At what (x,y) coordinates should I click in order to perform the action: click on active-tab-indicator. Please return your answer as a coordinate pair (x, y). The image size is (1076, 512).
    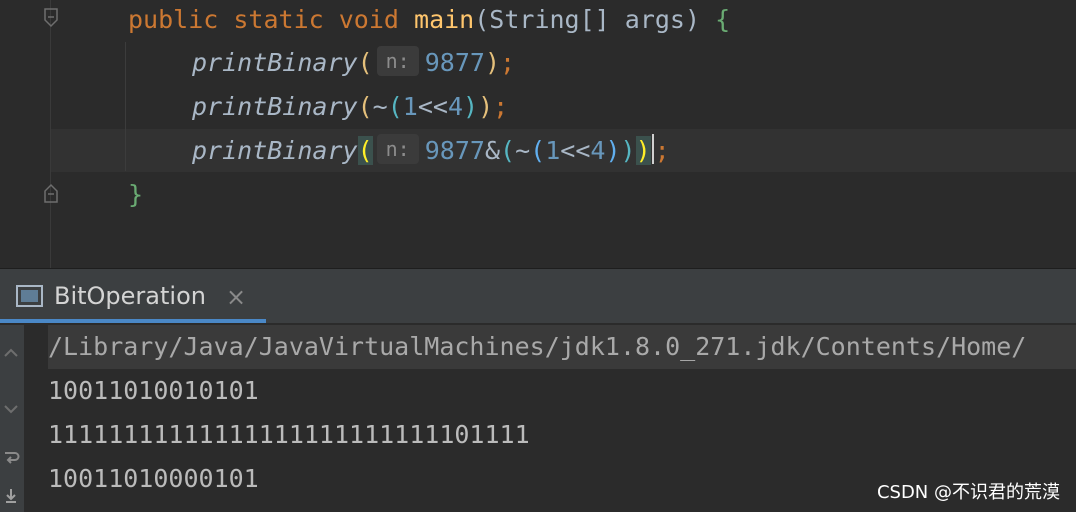
    Looking at the image, I should click on (133, 321).